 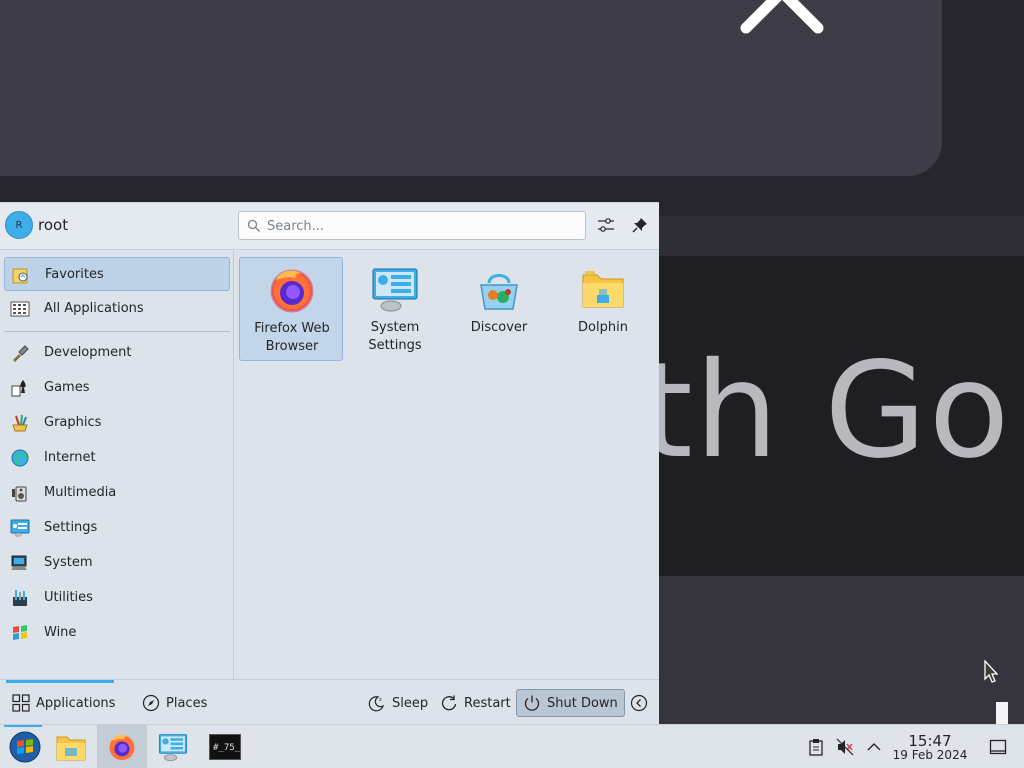 What do you see at coordinates (60, 632) in the screenshot?
I see `sidebar-item-label: Wine` at bounding box center [60, 632].